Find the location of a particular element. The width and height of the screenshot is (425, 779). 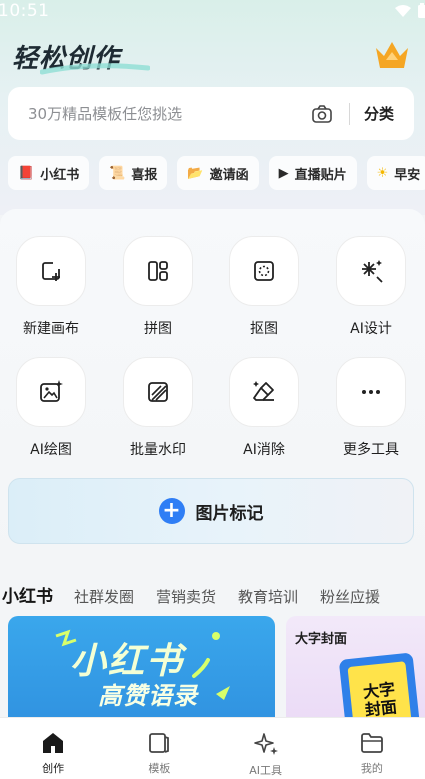

cutout-icon is located at coordinates (264, 271).